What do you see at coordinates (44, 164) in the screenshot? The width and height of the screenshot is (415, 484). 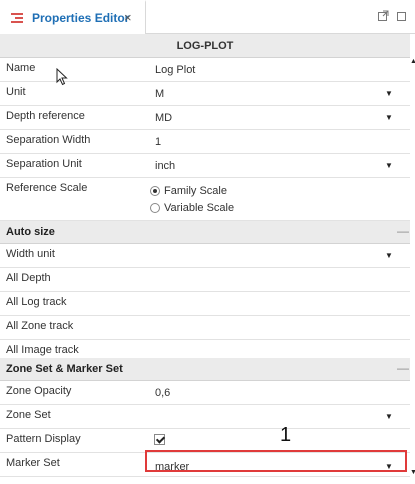 I see `separation-unit-label: Separation Unit` at bounding box center [44, 164].